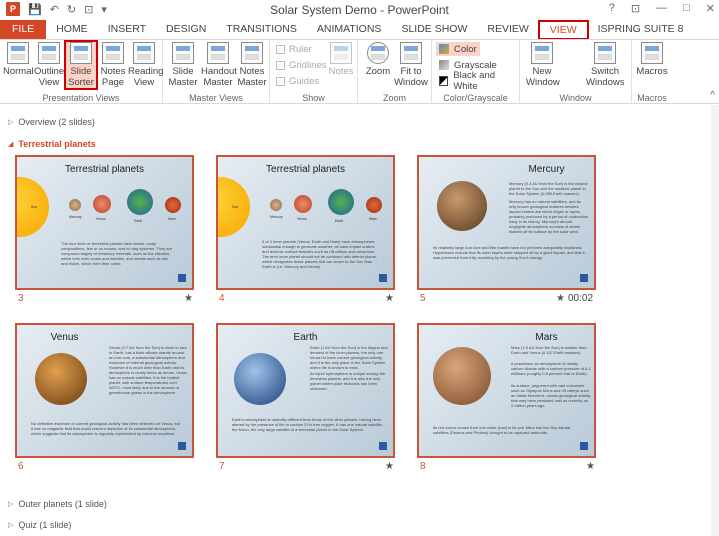  I want to click on reading-view-button: Reading View, so click(145, 65).